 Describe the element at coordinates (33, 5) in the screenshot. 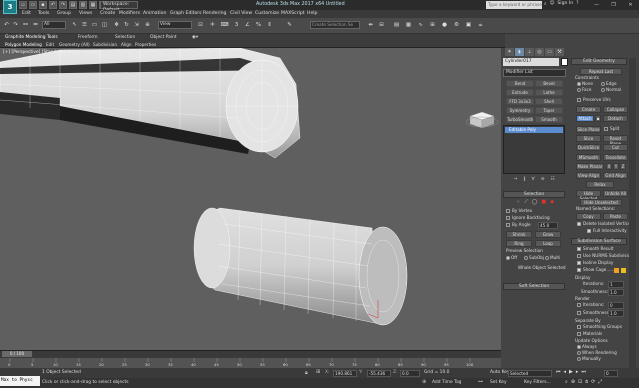

I see `open-file-icon: ▭` at that location.